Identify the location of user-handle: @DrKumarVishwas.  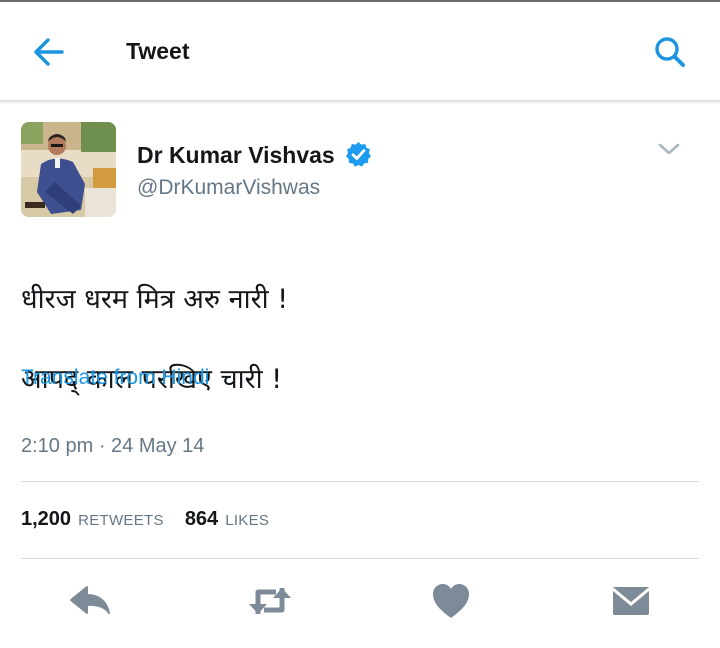
(228, 188).